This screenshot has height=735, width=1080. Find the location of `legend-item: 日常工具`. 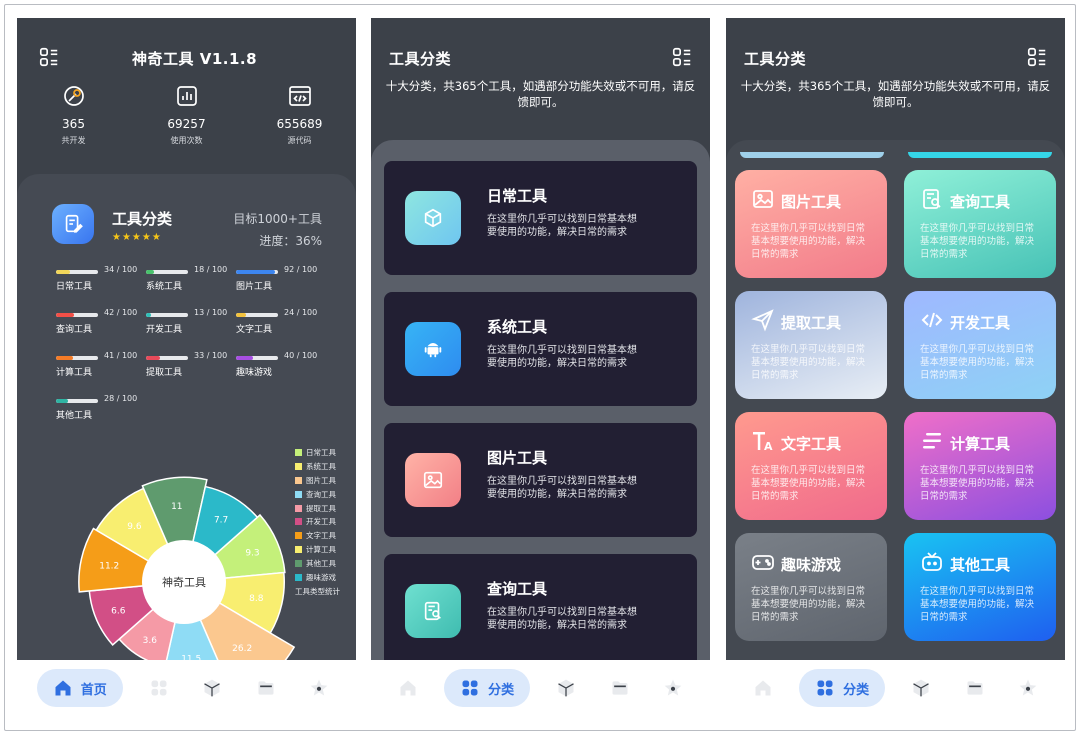

legend-item: 日常工具 is located at coordinates (317, 453).